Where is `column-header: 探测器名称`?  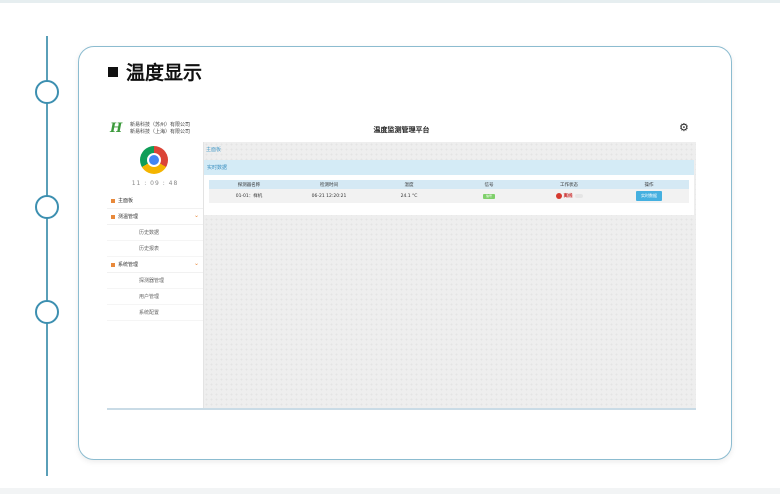
column-header: 探测器名称 is located at coordinates (249, 185).